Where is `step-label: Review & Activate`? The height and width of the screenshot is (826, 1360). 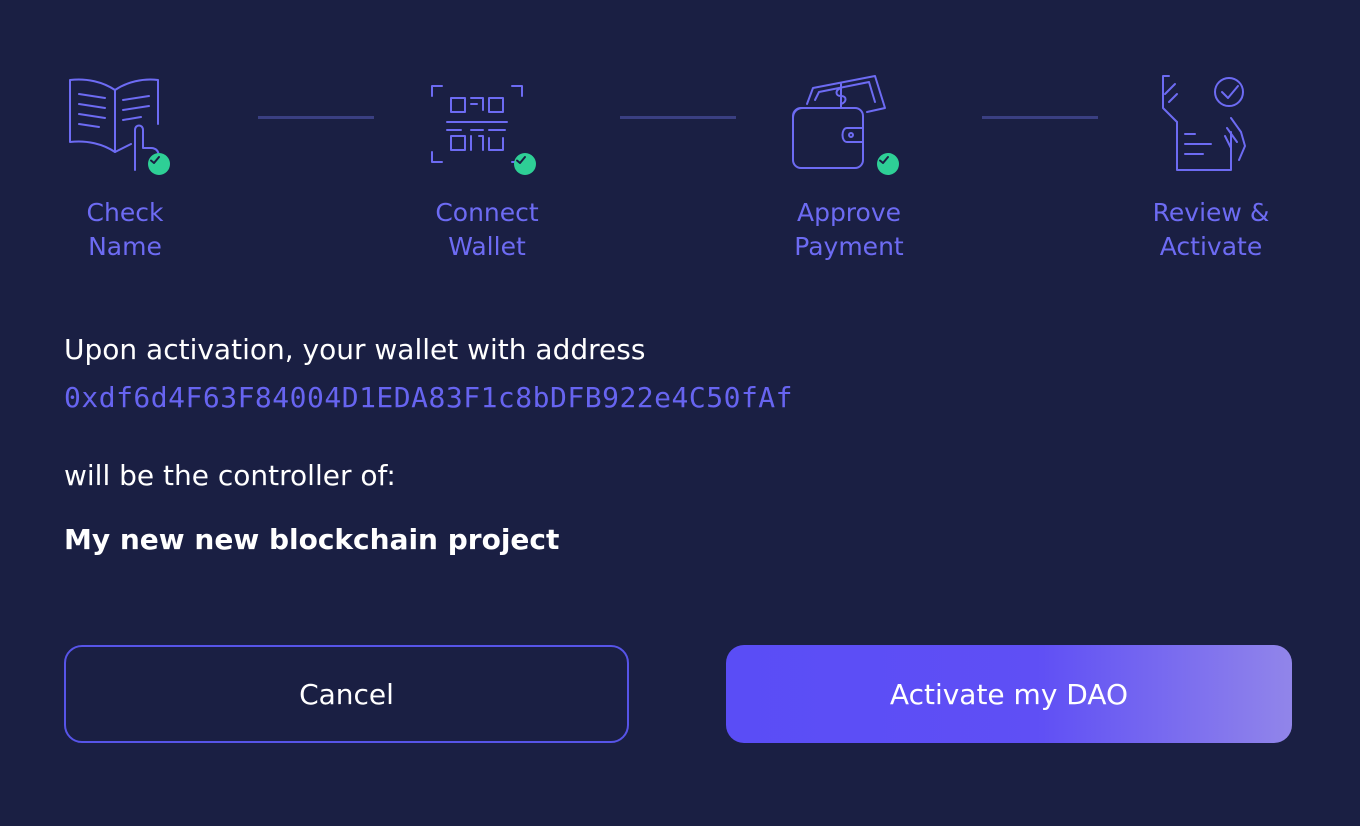
step-label: Review & Activate is located at coordinates (1211, 229).